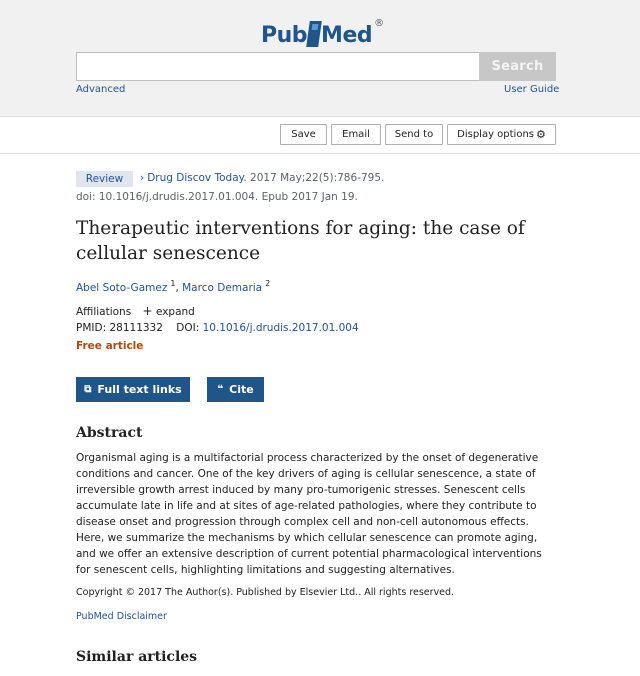  I want to click on citation-details: 2017 May;22(5):786-795., so click(317, 178).